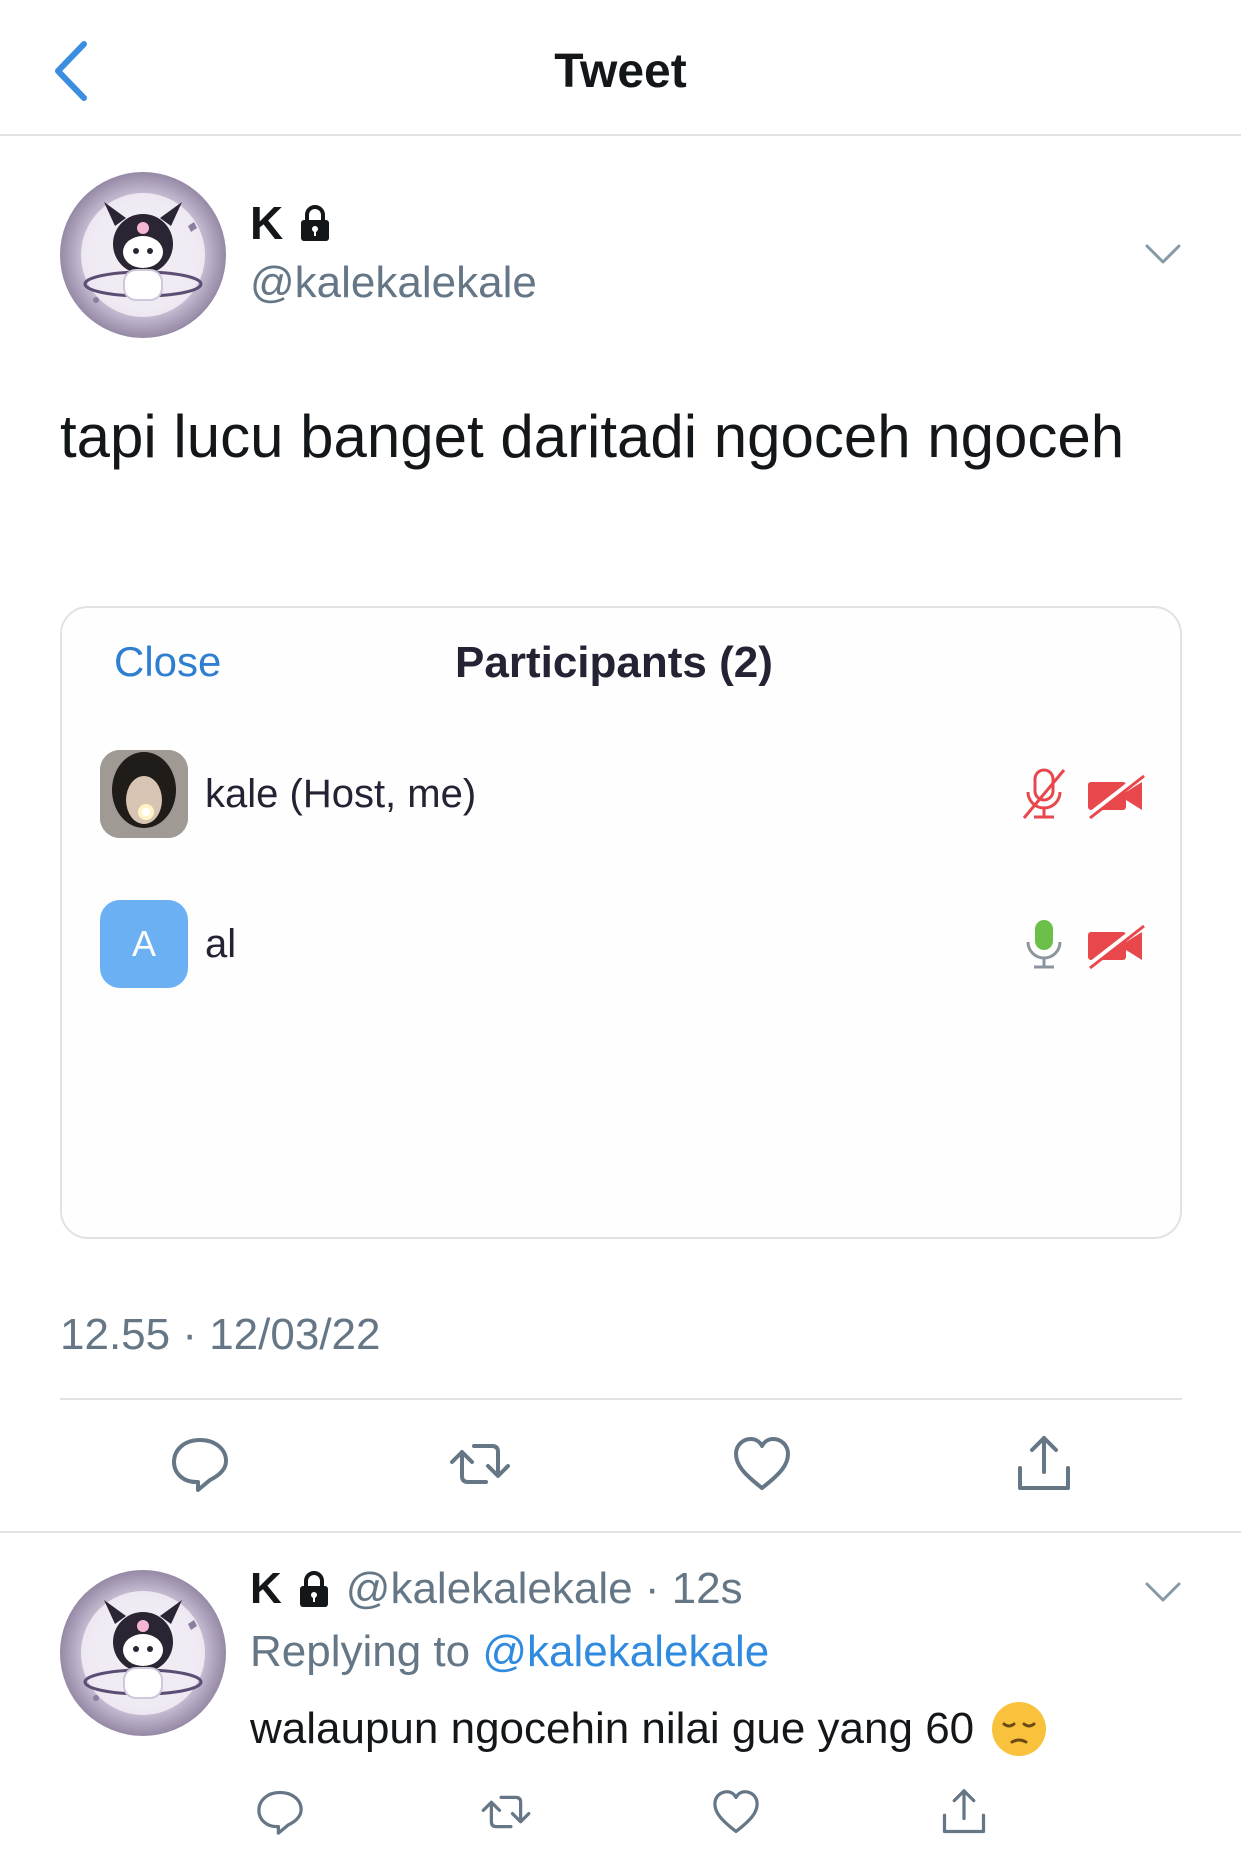 The height and width of the screenshot is (1863, 1241). I want to click on author-handle: @kalekalekale, so click(393, 283).